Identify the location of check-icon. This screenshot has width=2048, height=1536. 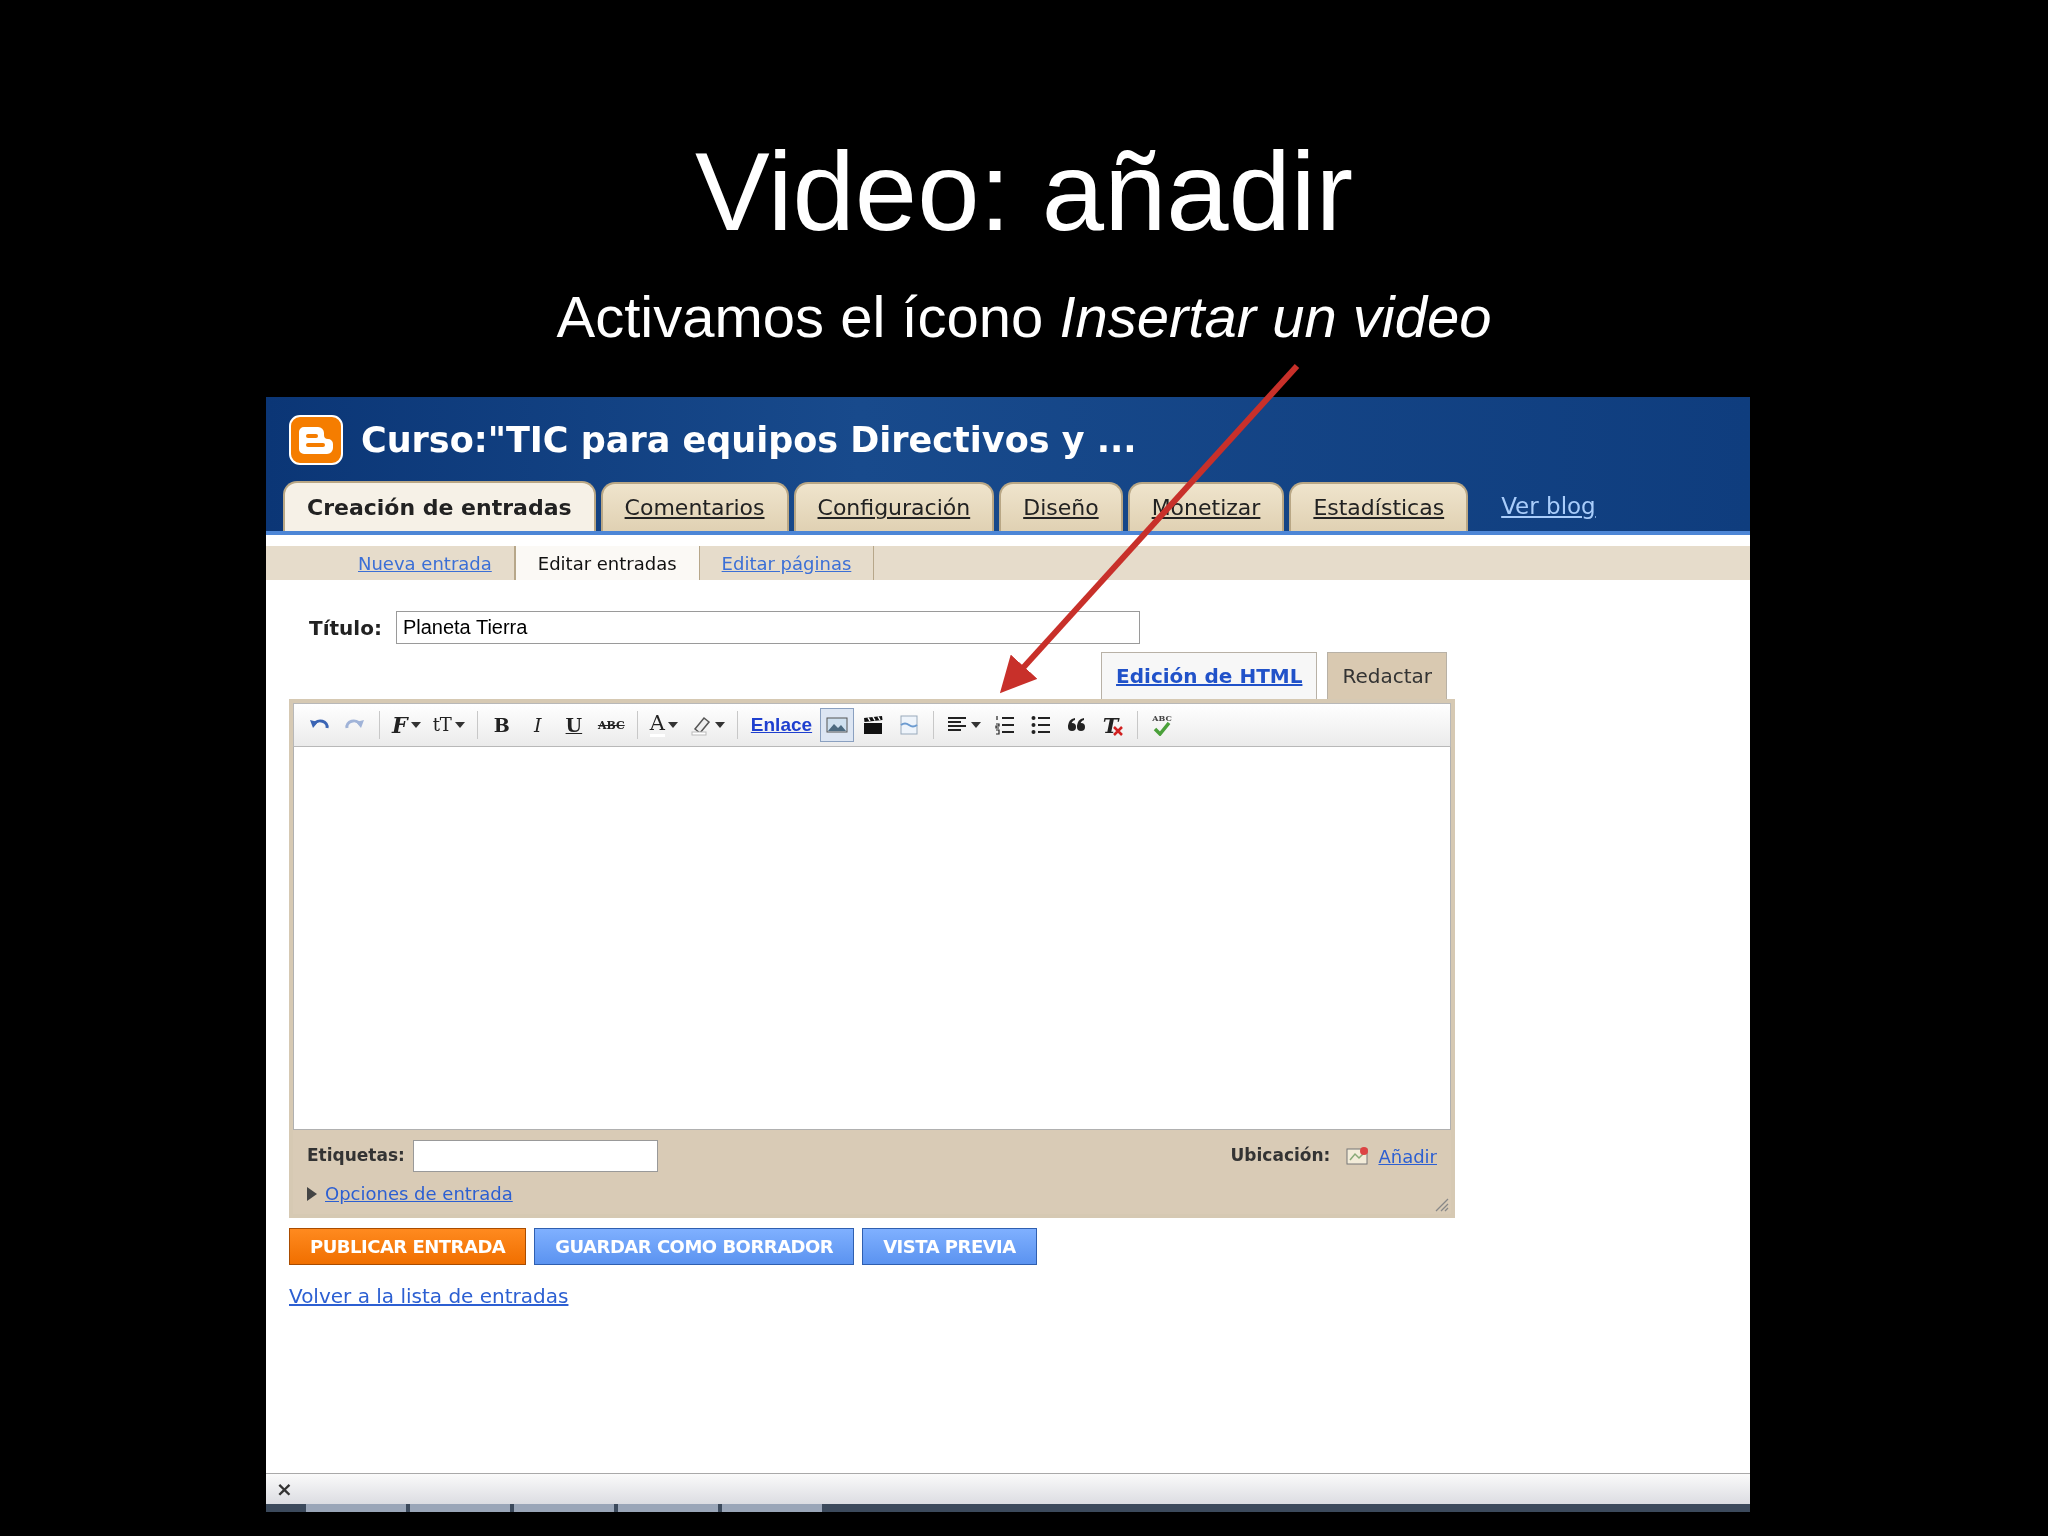
(1162, 729).